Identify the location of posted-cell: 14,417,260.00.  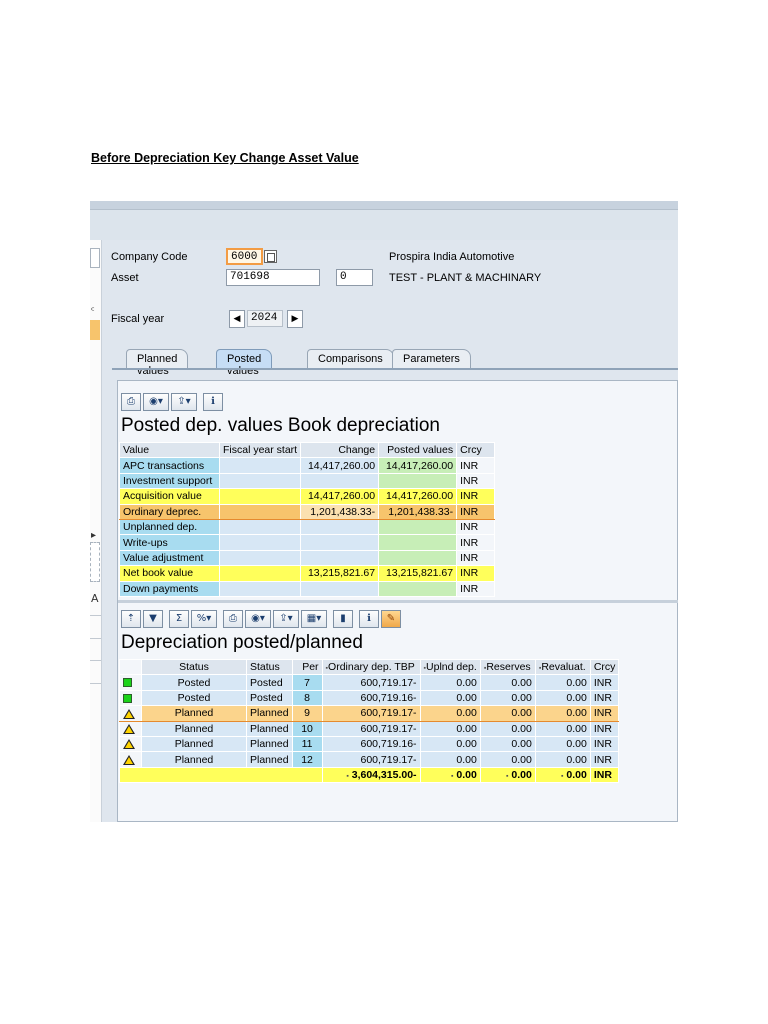
(418, 465).